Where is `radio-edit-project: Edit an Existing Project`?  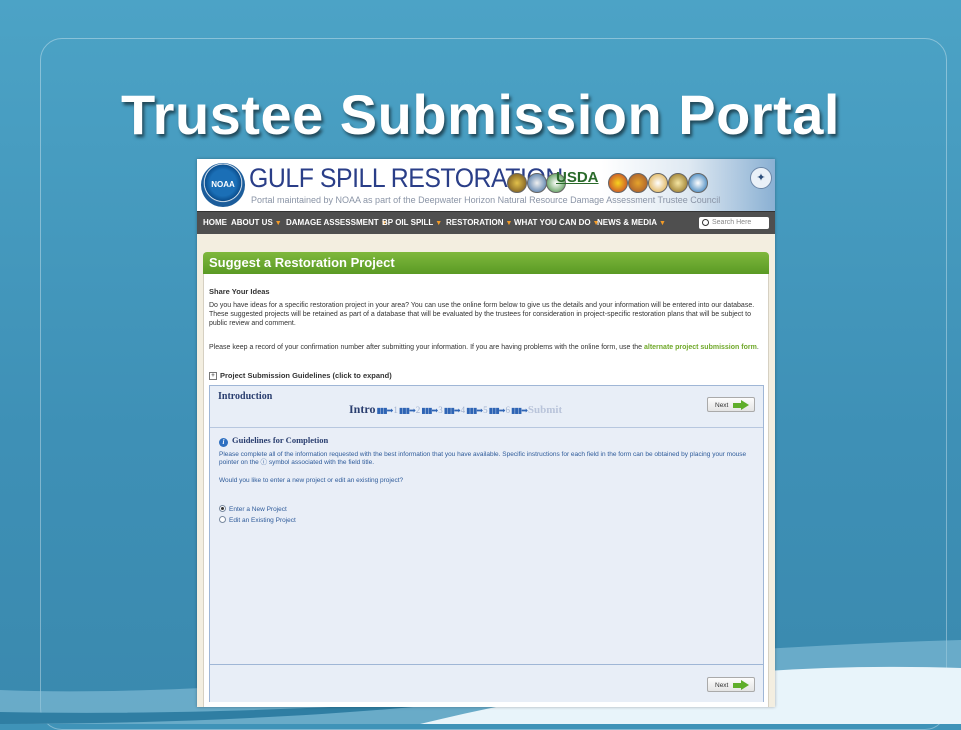 radio-edit-project: Edit an Existing Project is located at coordinates (257, 520).